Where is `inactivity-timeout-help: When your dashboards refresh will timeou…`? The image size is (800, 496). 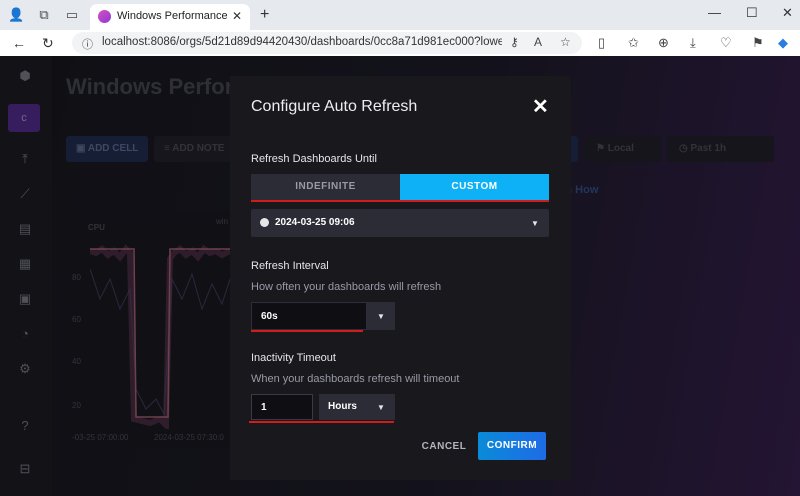 inactivity-timeout-help: When your dashboards refresh will timeou… is located at coordinates (355, 379).